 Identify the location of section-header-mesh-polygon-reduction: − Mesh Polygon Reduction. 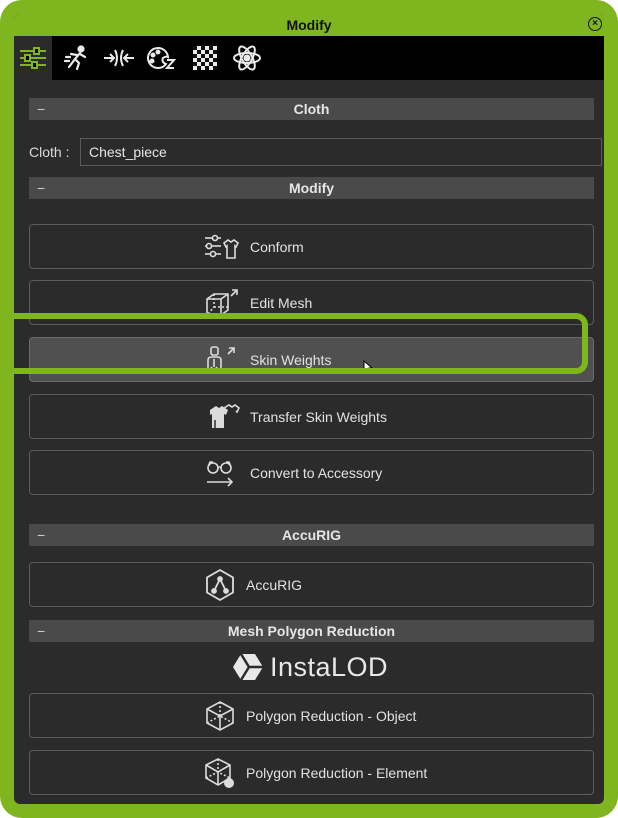
(311, 631).